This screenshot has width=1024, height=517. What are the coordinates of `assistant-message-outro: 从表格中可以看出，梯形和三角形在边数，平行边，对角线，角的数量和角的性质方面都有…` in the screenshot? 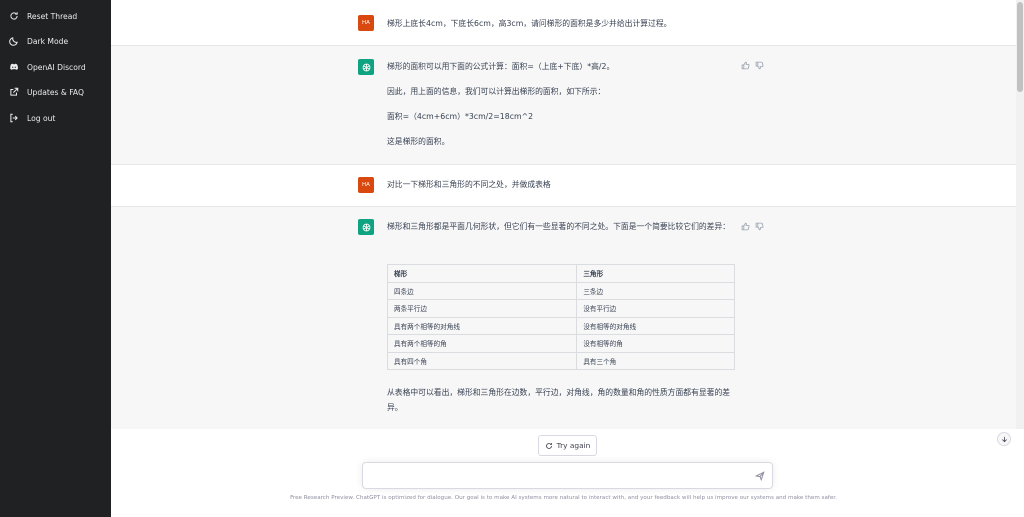 It's located at (559, 400).